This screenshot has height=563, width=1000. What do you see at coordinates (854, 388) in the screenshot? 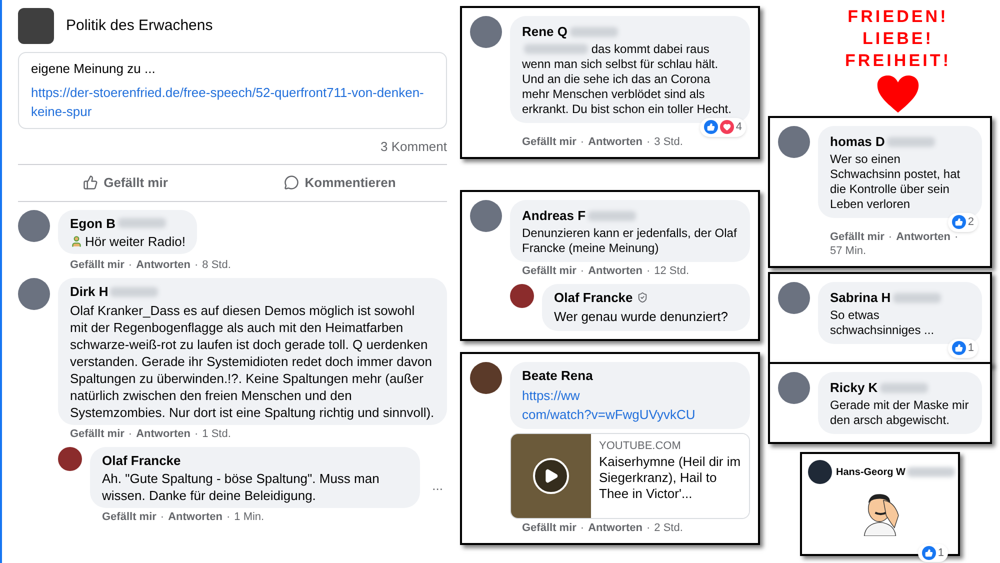
I see `author-name: Ricky K` at bounding box center [854, 388].